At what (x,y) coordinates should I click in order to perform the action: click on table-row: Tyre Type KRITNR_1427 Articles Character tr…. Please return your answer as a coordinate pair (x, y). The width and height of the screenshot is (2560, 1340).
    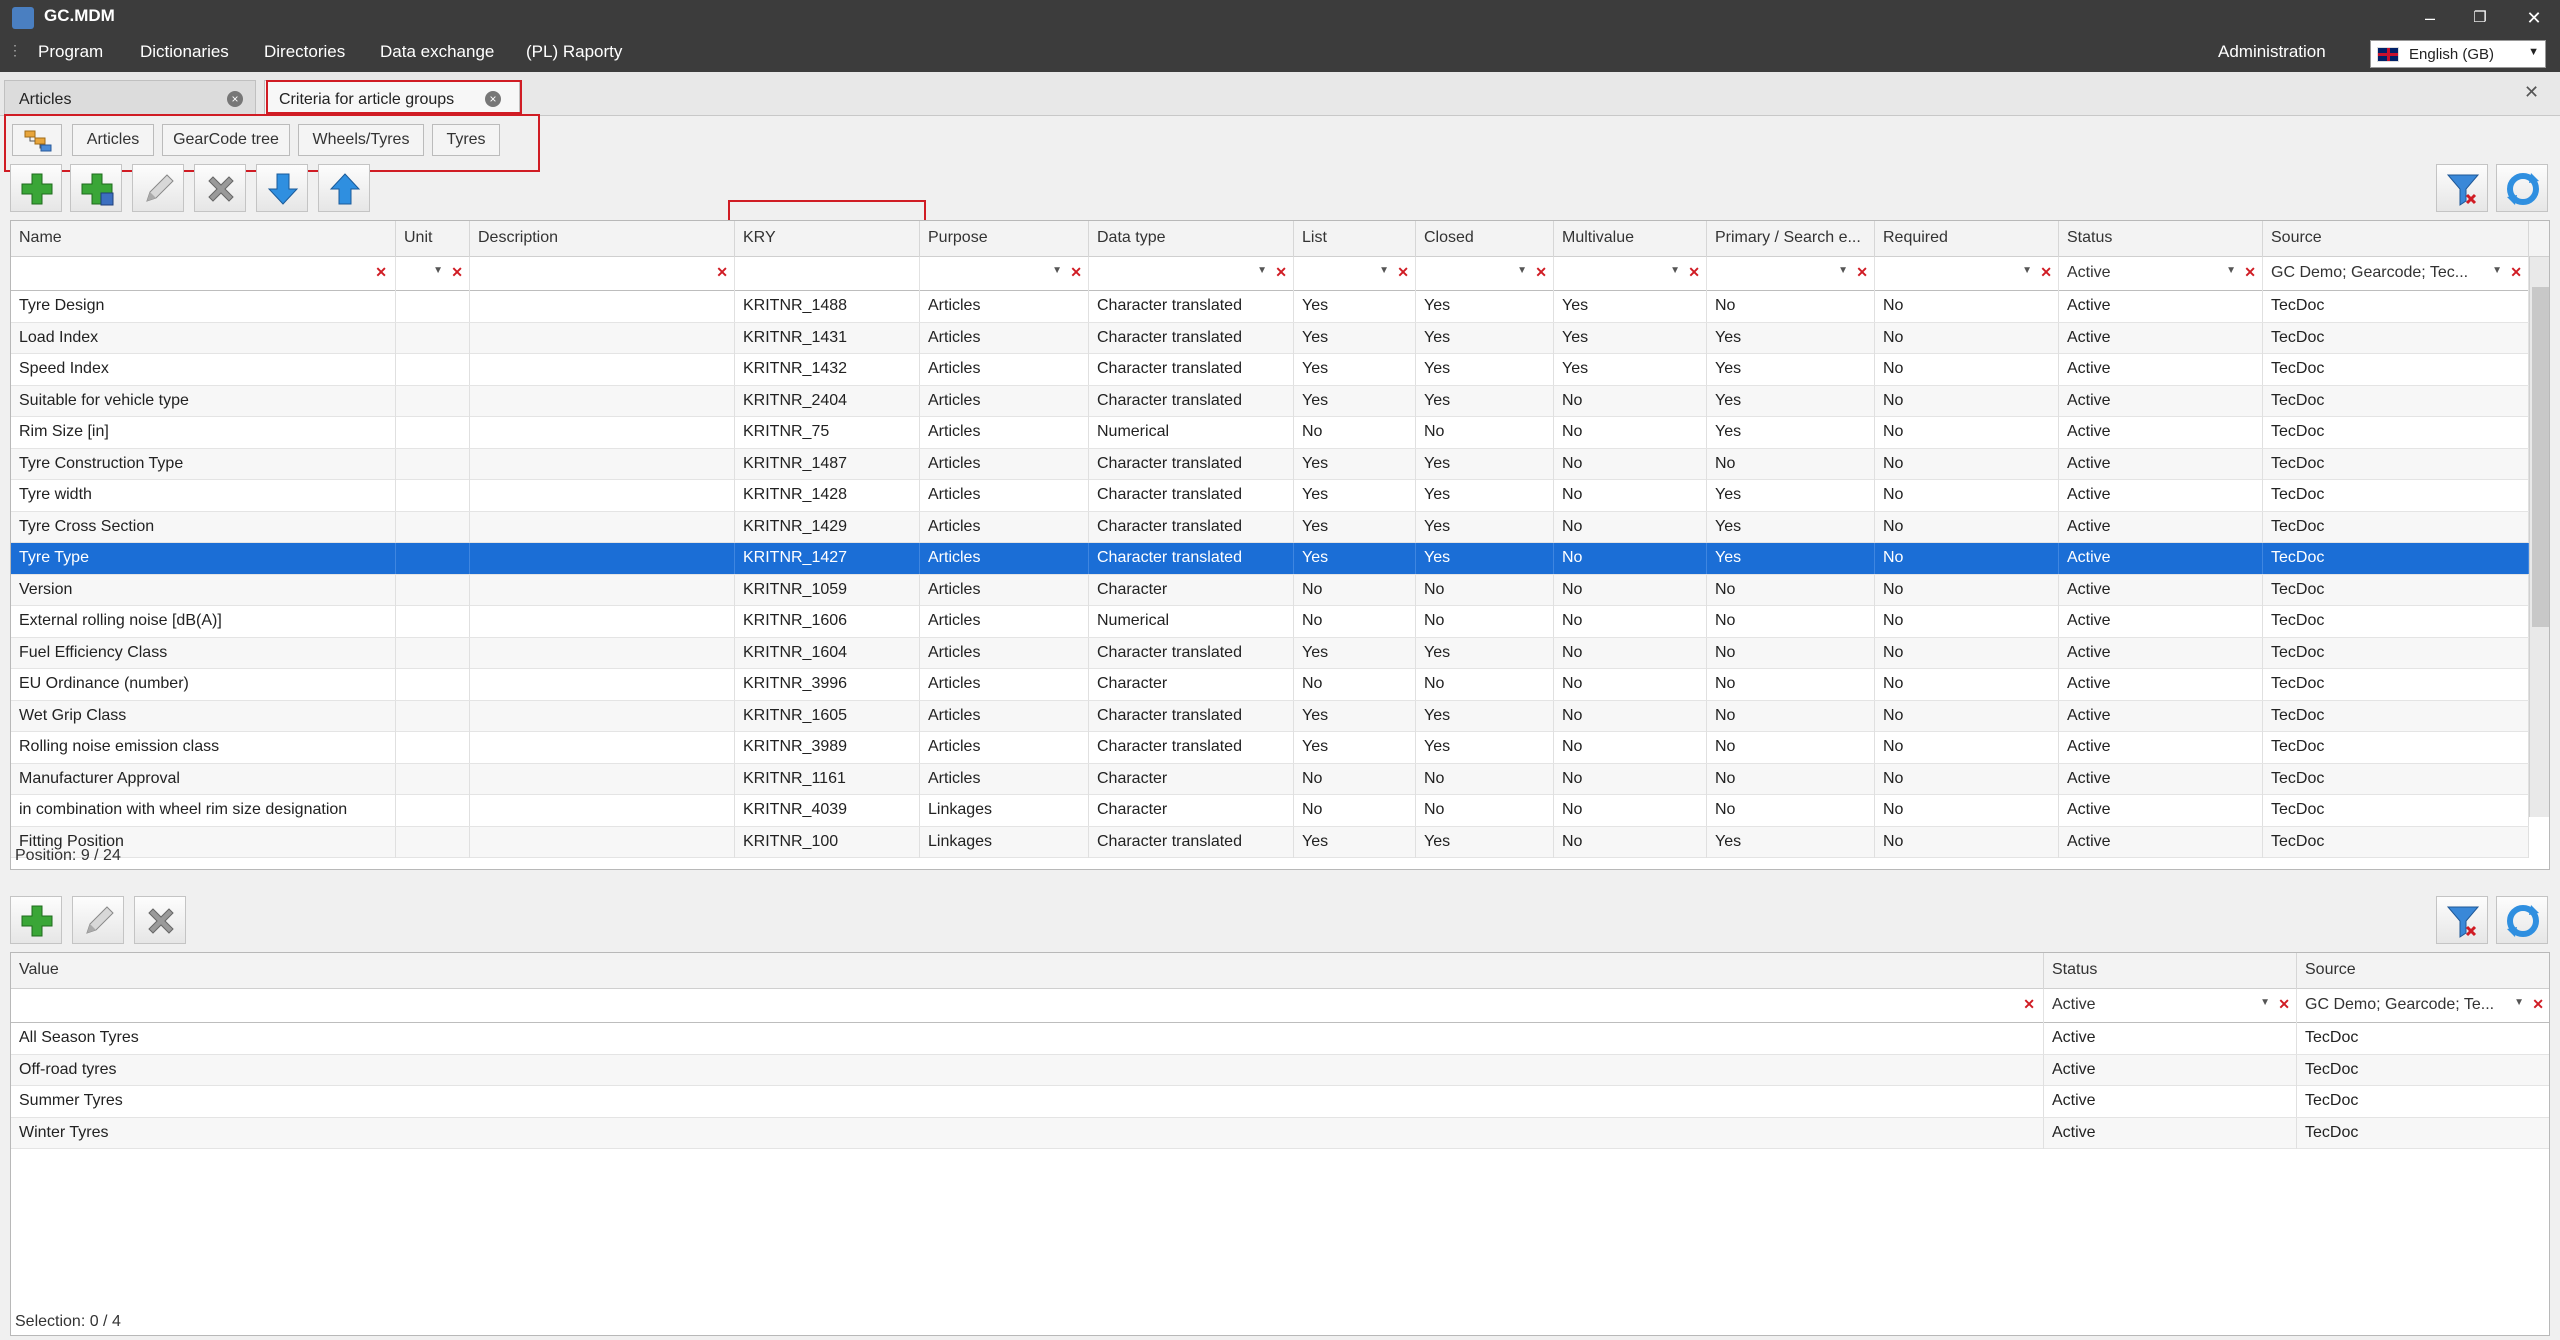
    Looking at the image, I should click on (1270, 559).